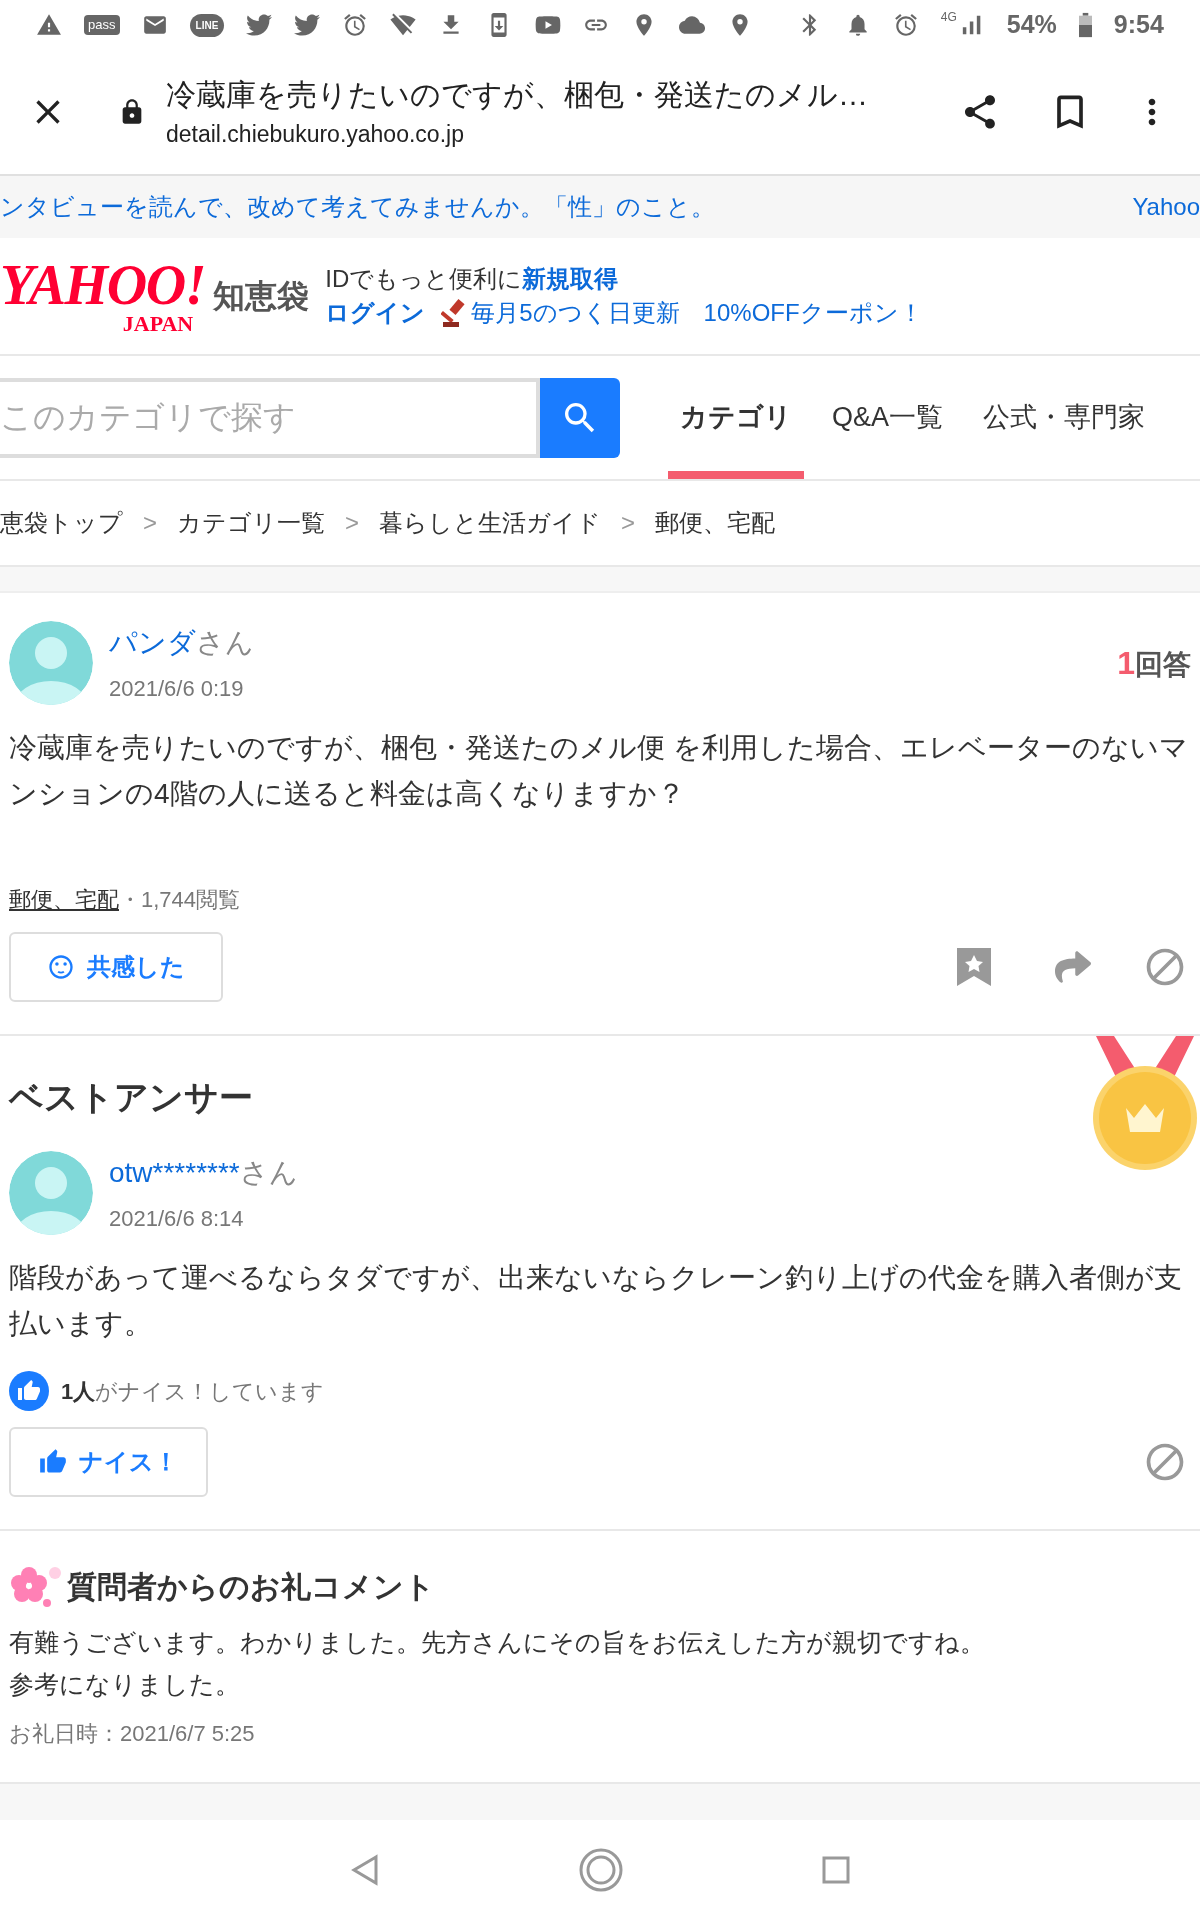 The height and width of the screenshot is (1920, 1200). What do you see at coordinates (131, 1097) in the screenshot?
I see `best-answer-heading: ベストアンサー` at bounding box center [131, 1097].